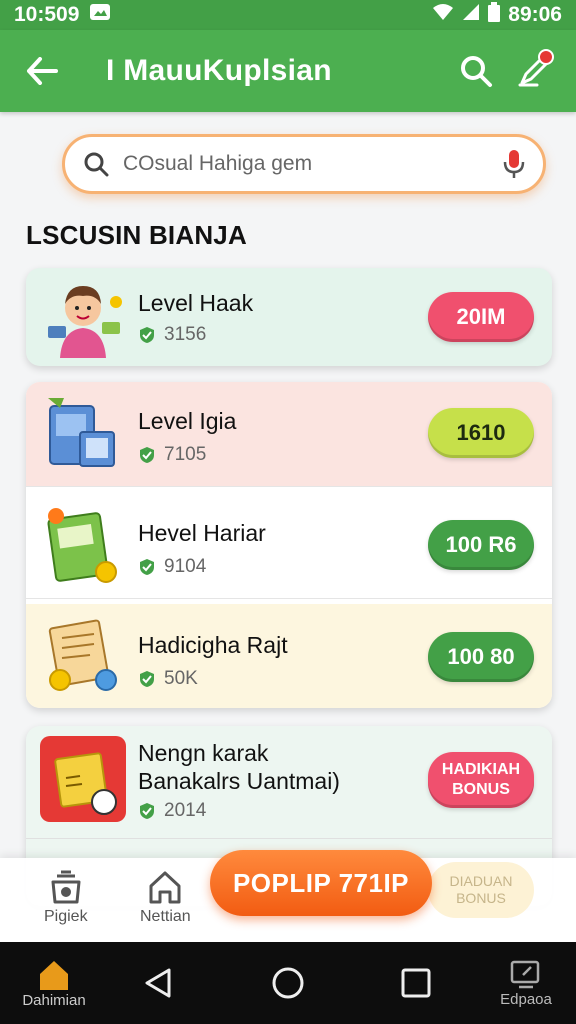 The width and height of the screenshot is (576, 1024). What do you see at coordinates (82, 655) in the screenshot?
I see `certificate-icon` at bounding box center [82, 655].